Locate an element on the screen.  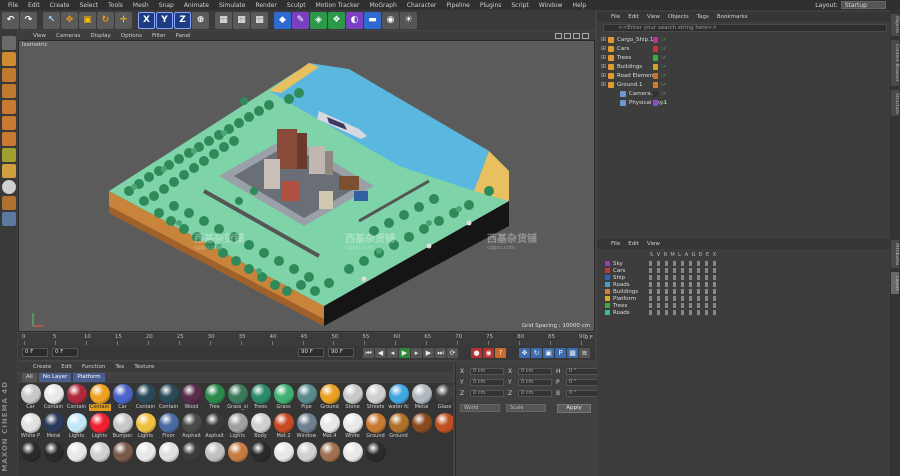
position-y-field: 0 cm is located at coordinates (487, 382).